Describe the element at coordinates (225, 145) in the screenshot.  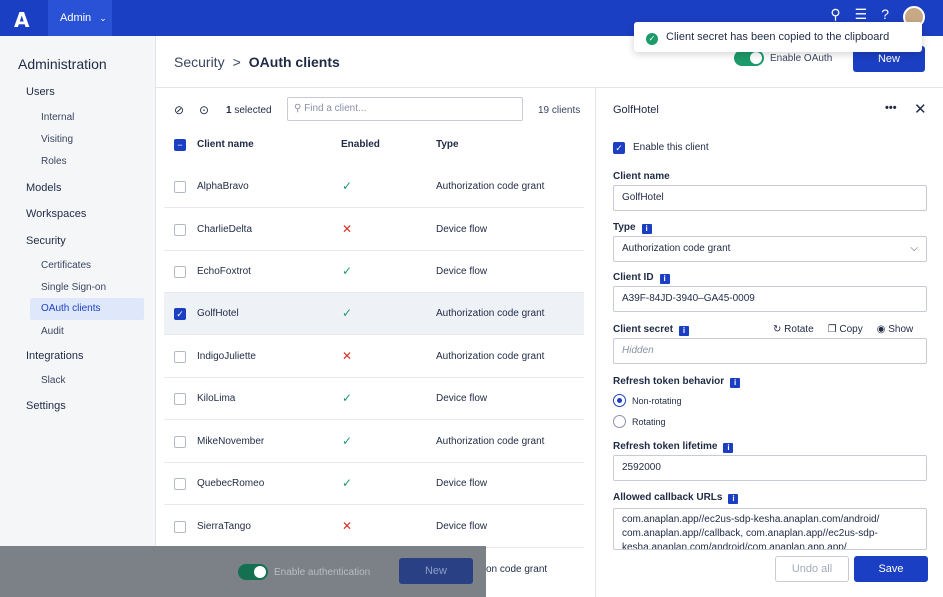
I see `column-header-name: Client name` at that location.